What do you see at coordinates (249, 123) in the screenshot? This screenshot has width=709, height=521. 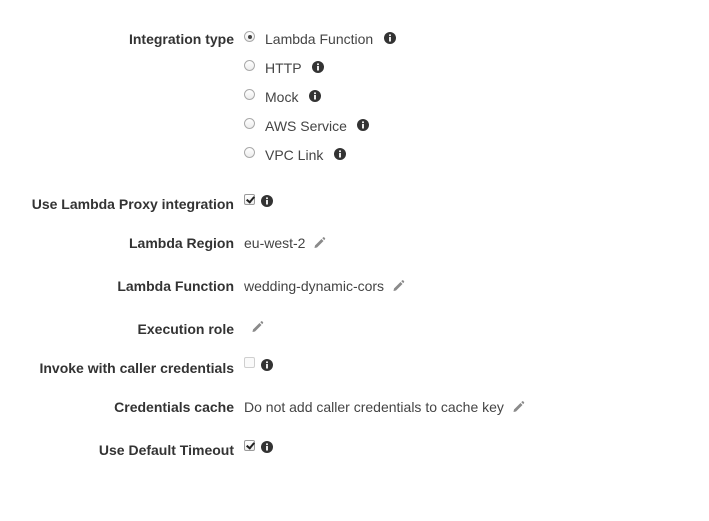 I see `radio-aws-service` at bounding box center [249, 123].